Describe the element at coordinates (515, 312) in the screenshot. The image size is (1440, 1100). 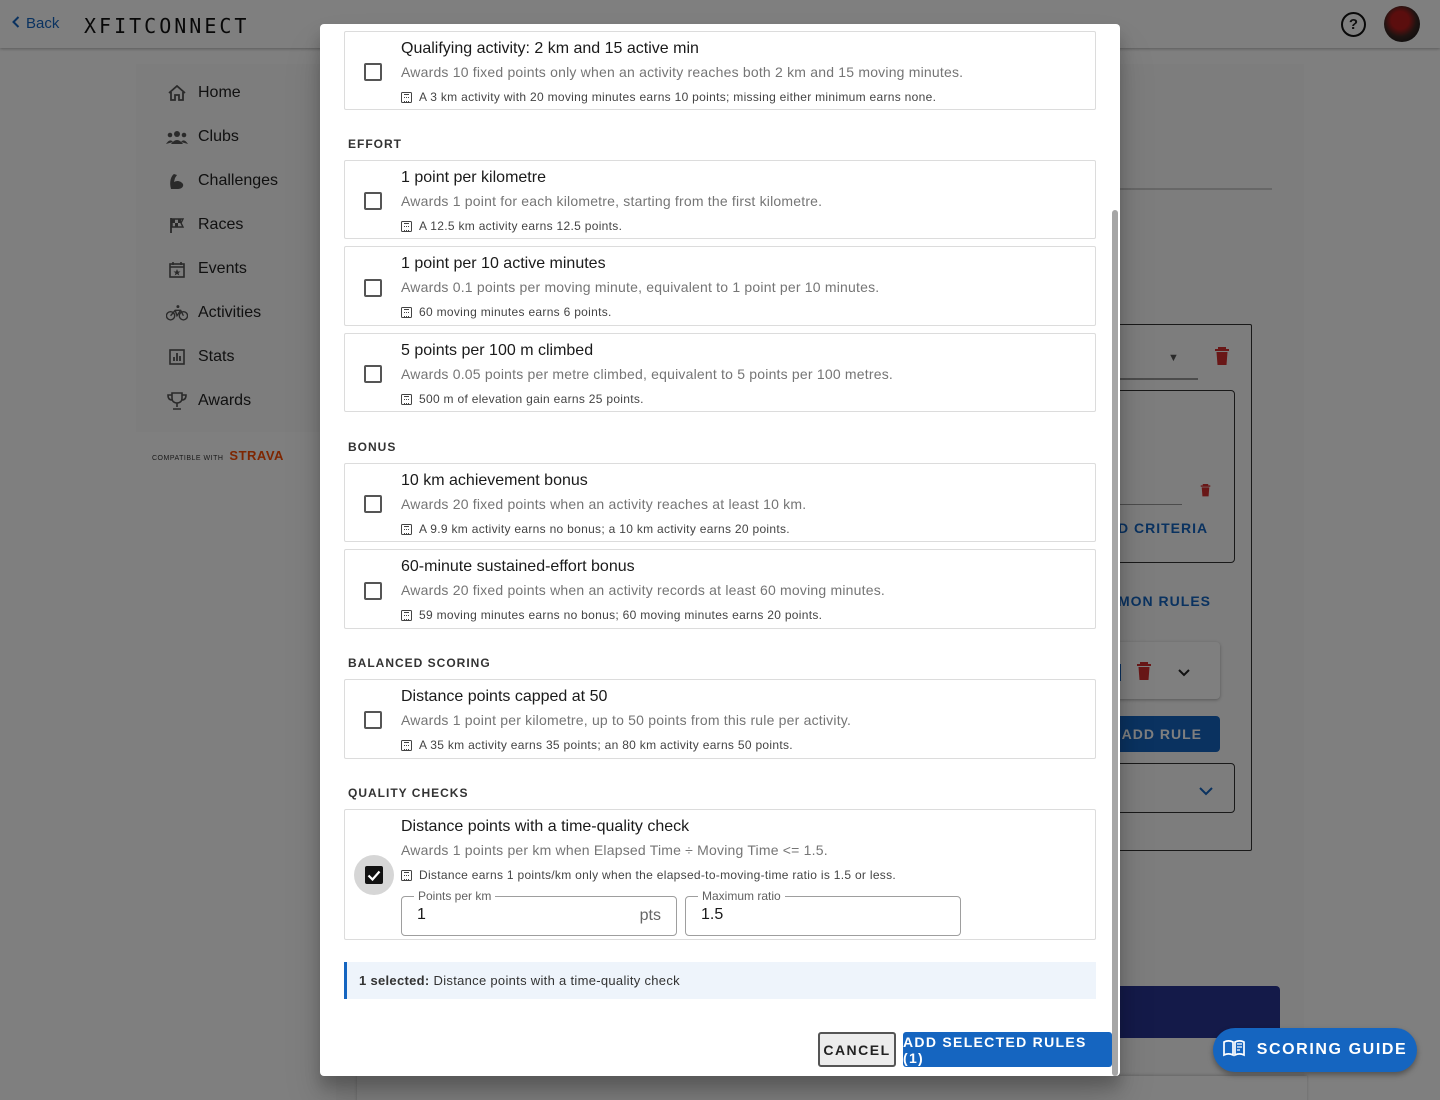
I see `rule-example-text: 60 moving minutes earns 6 points.` at that location.